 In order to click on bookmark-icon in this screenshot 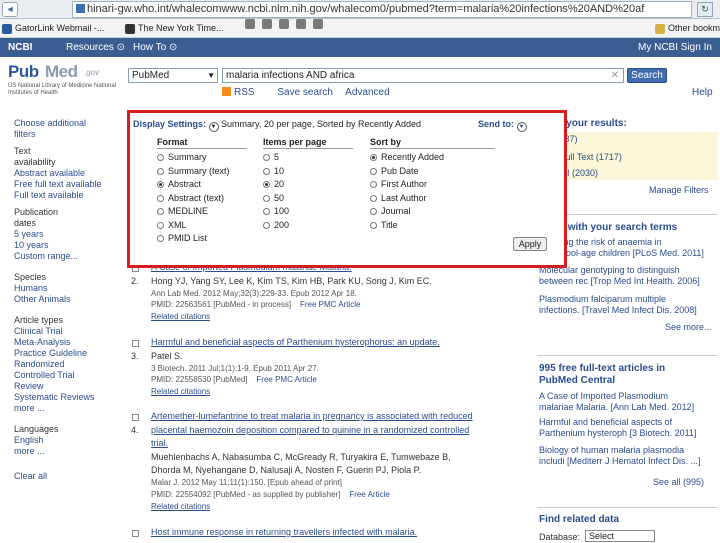, I will do `click(7, 28)`.